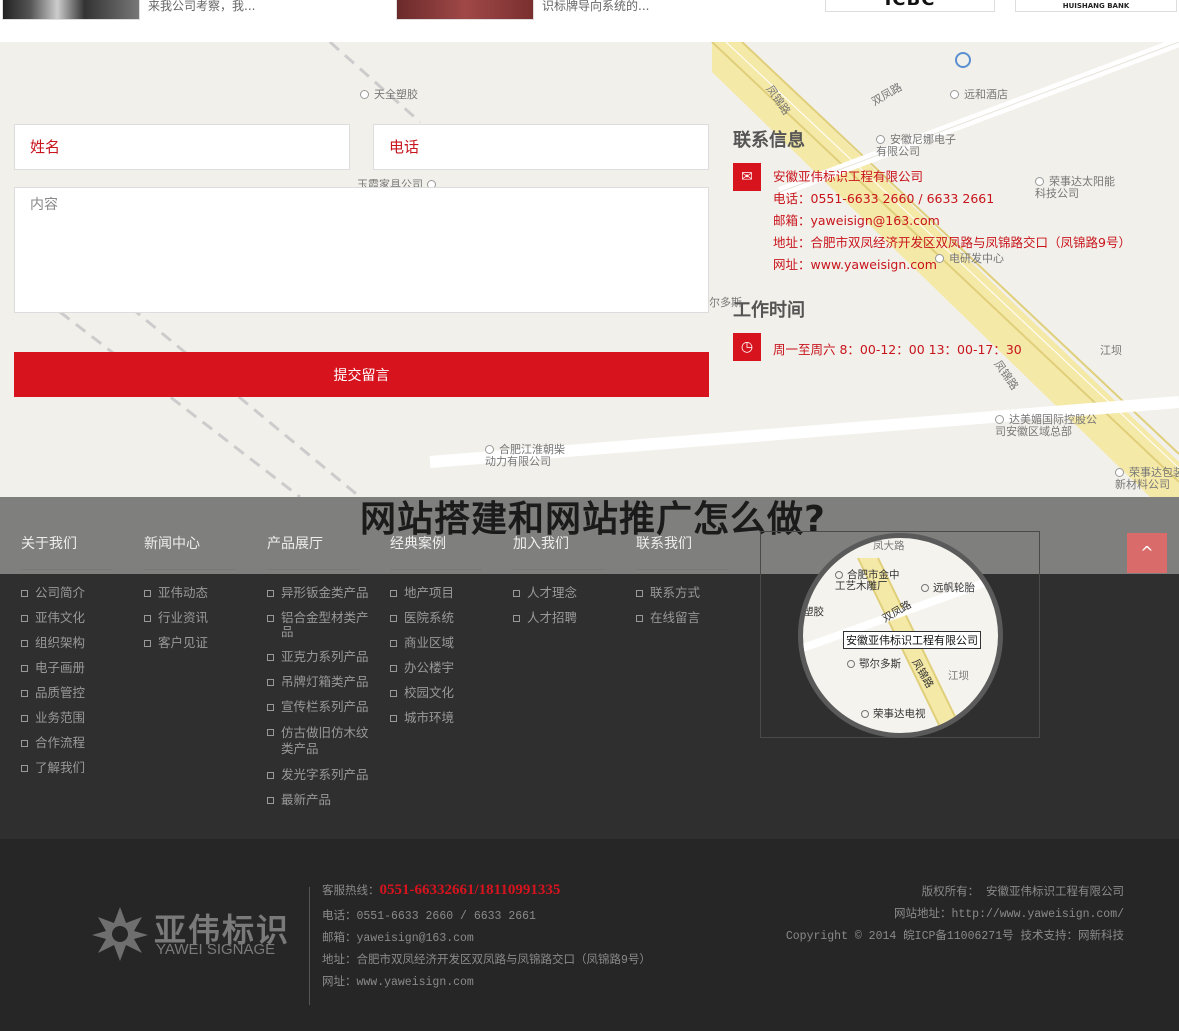  I want to click on article-headline: 网站搭建和网站推广怎么做?, so click(593, 519).